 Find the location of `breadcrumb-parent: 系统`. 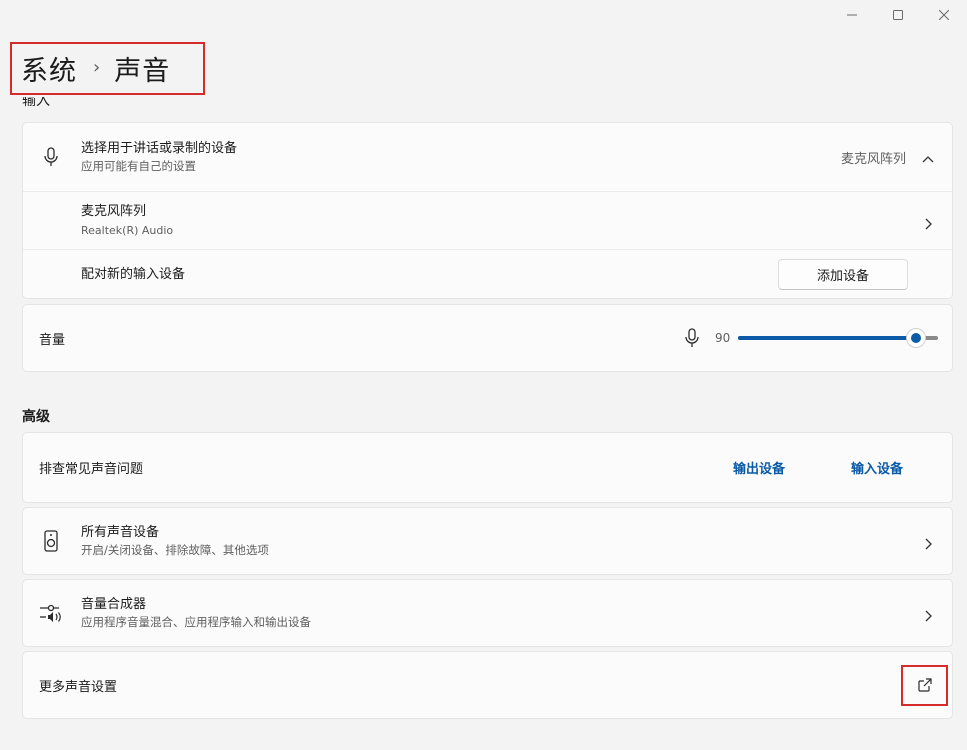

breadcrumb-parent: 系统 is located at coordinates (49, 68).